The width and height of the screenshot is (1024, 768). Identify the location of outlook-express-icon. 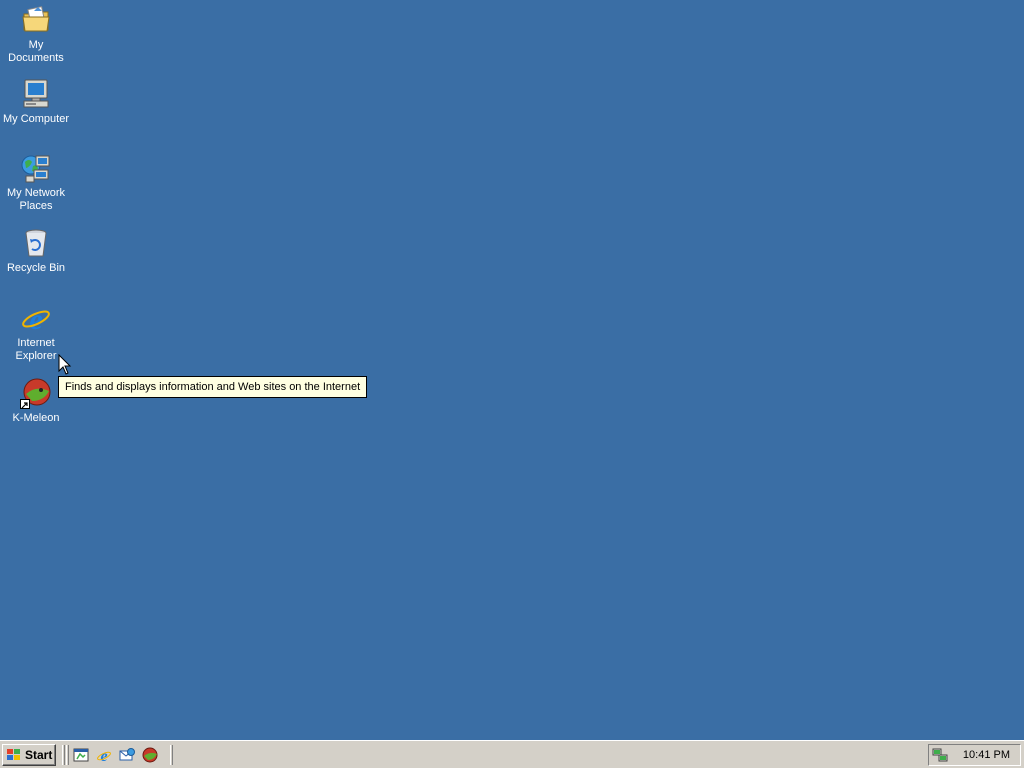
(127, 755).